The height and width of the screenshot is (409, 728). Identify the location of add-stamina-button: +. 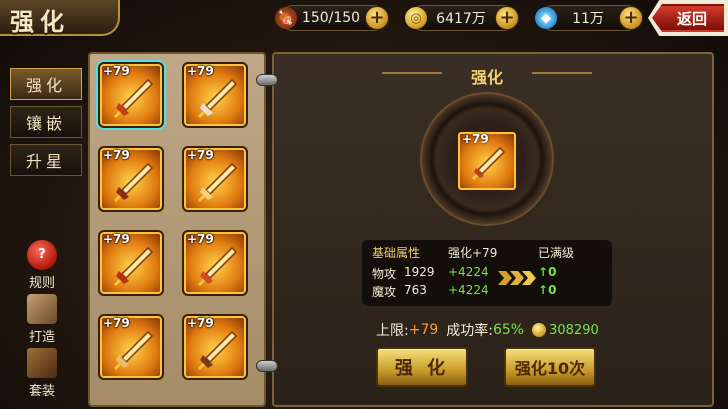
(377, 18).